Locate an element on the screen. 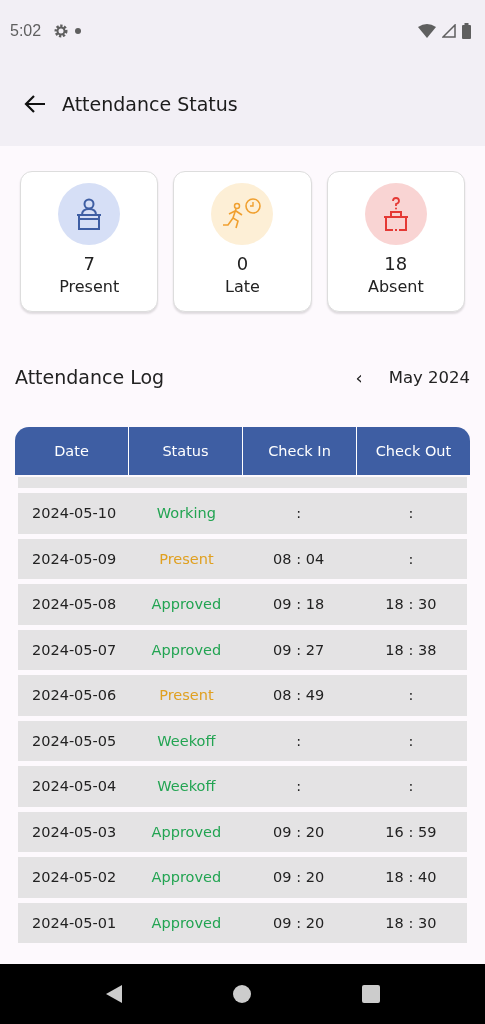 This screenshot has height=1024, width=485. recents-nav-icon is located at coordinates (370, 994).